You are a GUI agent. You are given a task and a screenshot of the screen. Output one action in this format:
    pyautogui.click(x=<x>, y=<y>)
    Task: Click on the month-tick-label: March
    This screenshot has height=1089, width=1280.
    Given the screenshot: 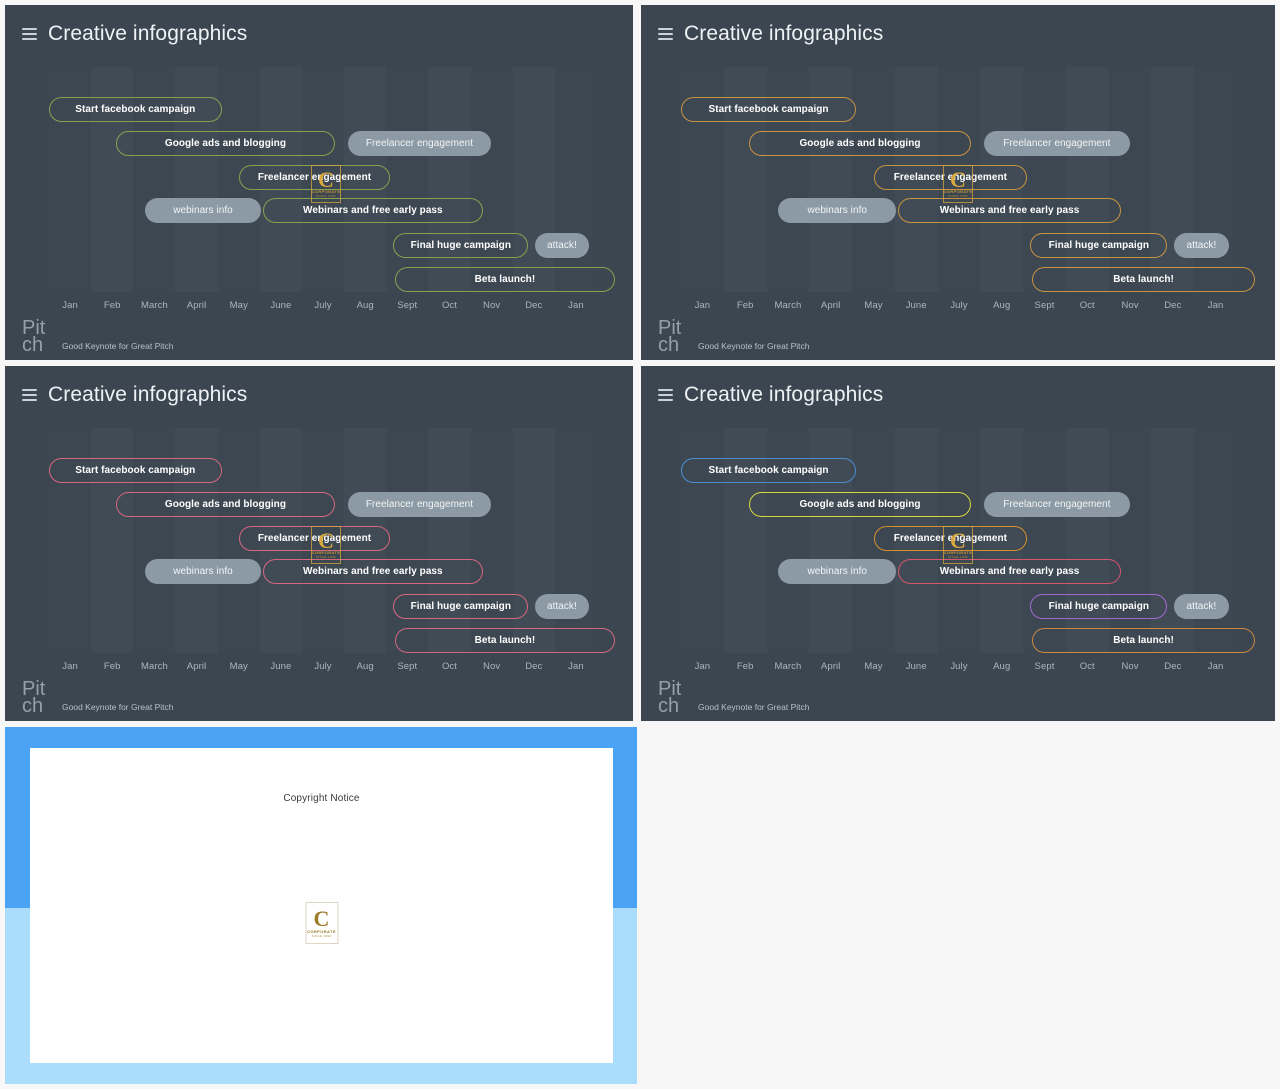 What is the action you would take?
    pyautogui.click(x=788, y=666)
    